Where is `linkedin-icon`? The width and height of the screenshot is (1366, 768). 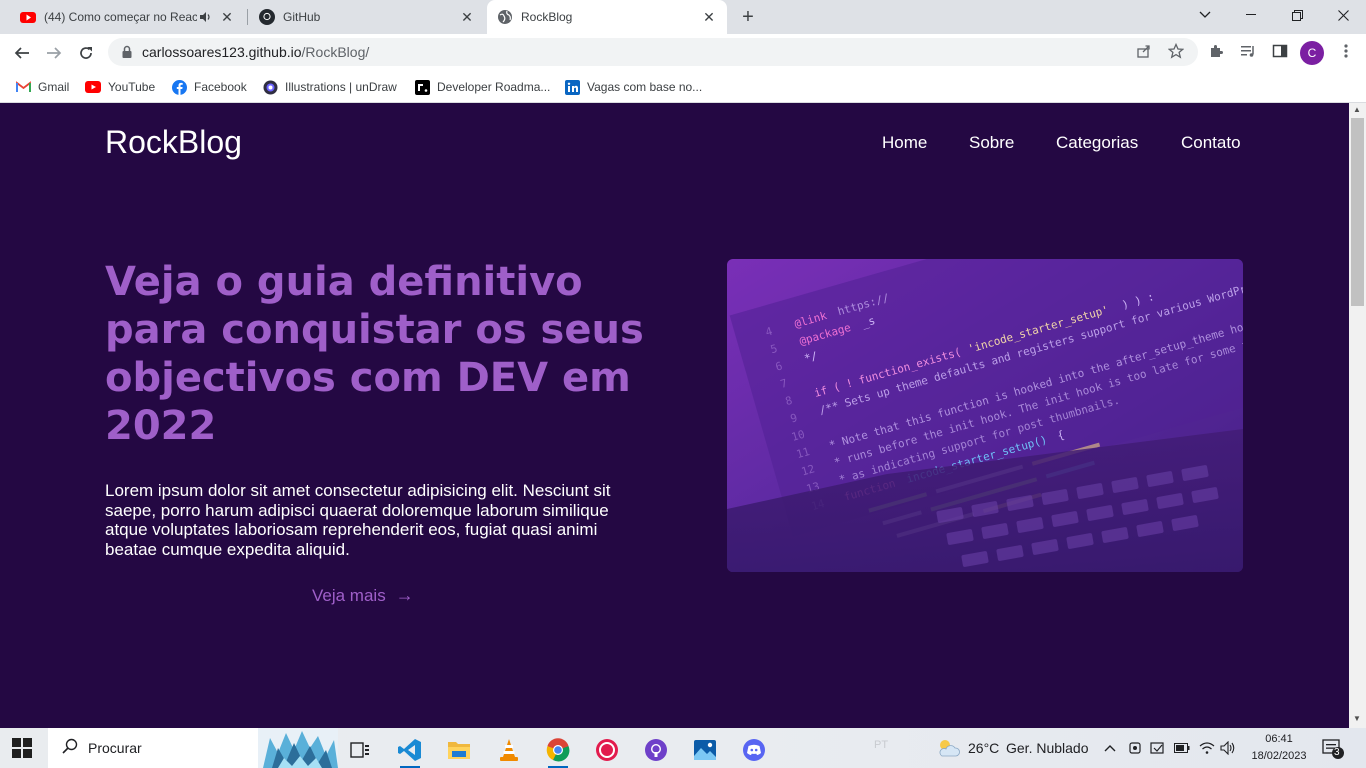 linkedin-icon is located at coordinates (572, 87).